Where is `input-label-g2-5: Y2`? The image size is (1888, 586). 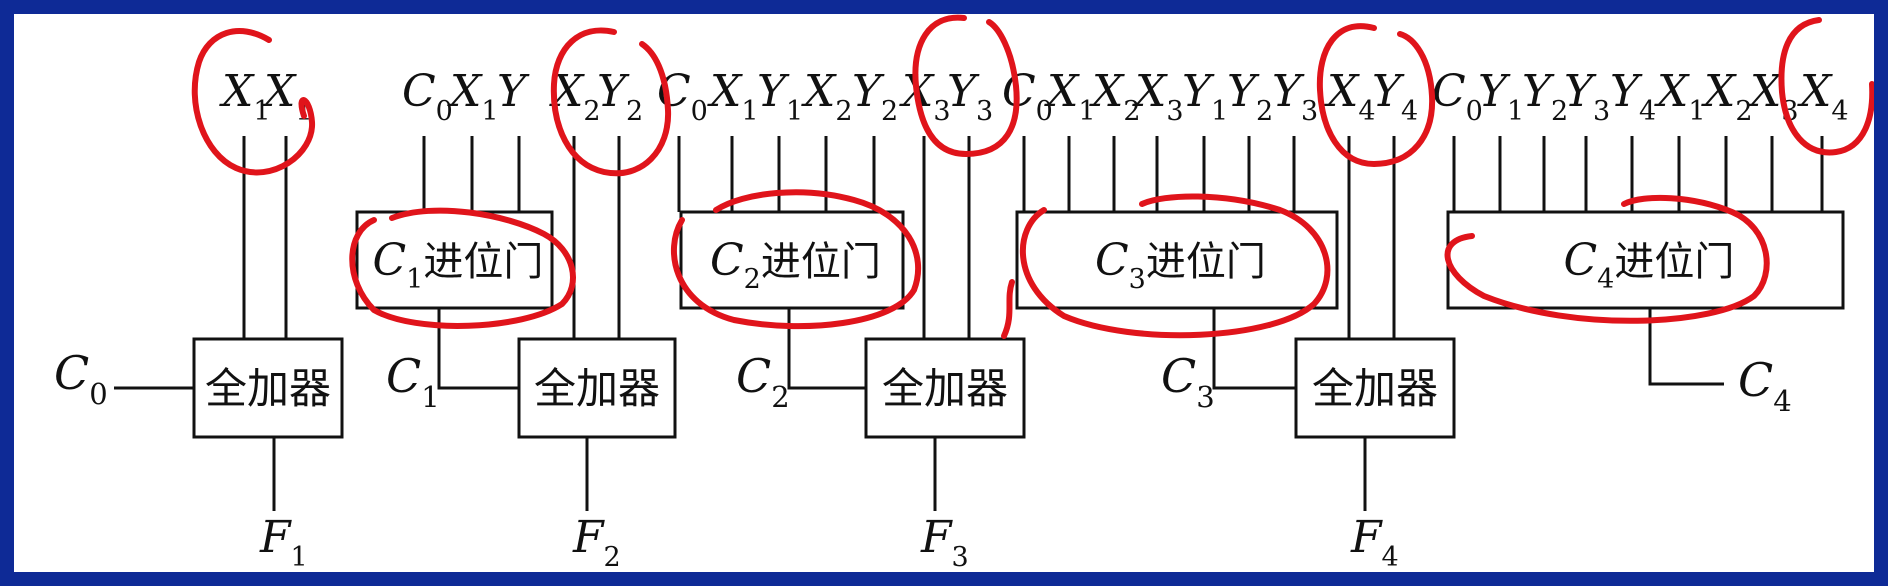 input-label-g2-5: Y2 is located at coordinates (620, 96).